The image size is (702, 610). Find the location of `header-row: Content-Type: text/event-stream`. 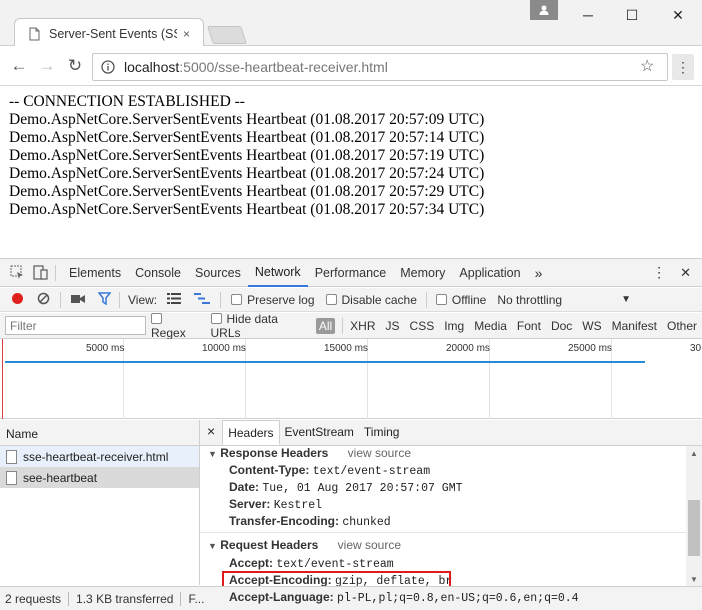

header-row: Content-Type: text/event-stream is located at coordinates (329, 470).